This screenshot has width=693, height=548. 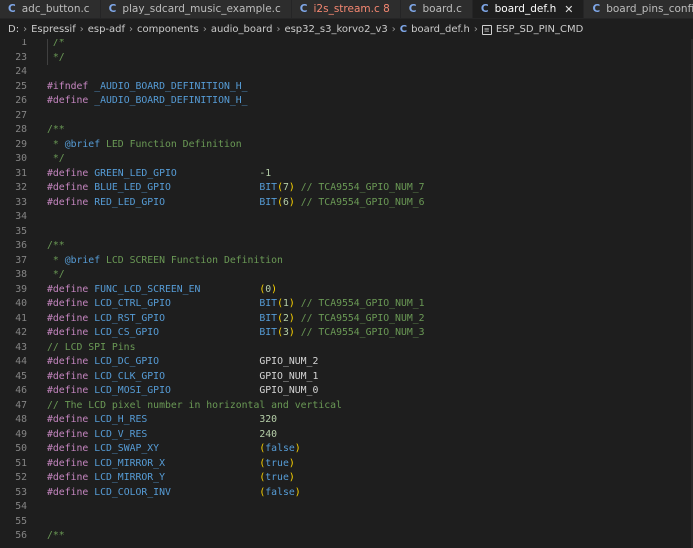 I want to click on line-number: 44, so click(x=21, y=361).